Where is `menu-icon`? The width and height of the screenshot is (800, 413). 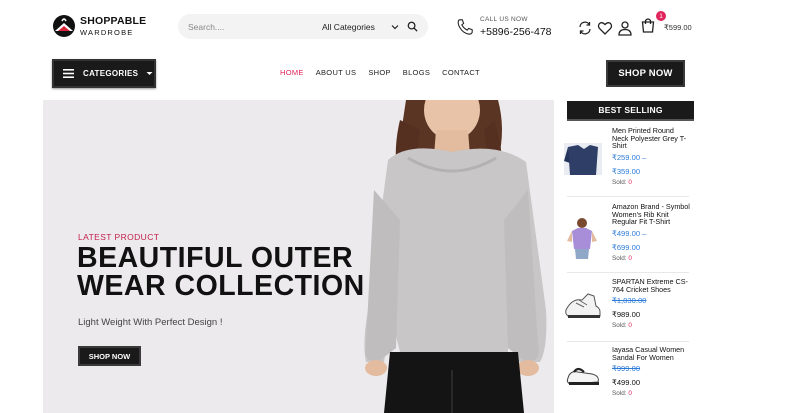
menu-icon is located at coordinates (68, 73).